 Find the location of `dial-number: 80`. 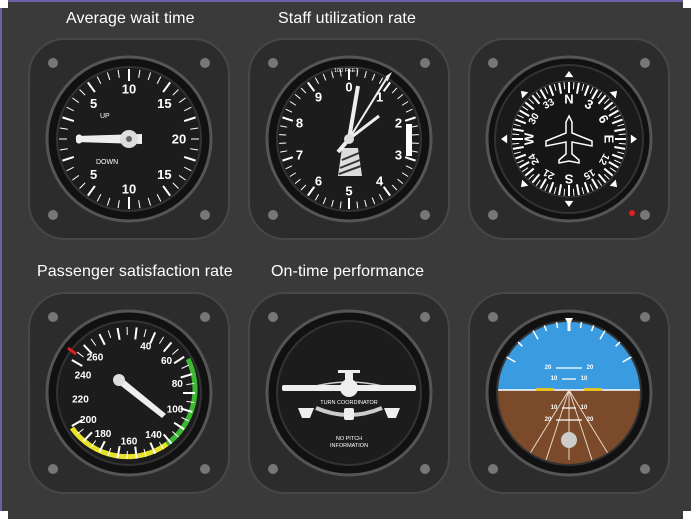

dial-number: 80 is located at coordinates (178, 384).